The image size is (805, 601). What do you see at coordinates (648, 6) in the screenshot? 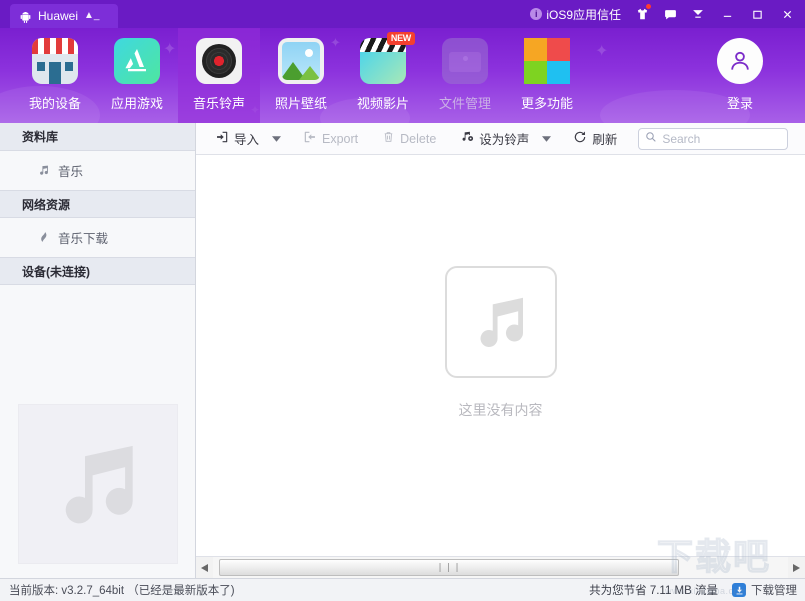
I see `skin-notification-dot` at bounding box center [648, 6].